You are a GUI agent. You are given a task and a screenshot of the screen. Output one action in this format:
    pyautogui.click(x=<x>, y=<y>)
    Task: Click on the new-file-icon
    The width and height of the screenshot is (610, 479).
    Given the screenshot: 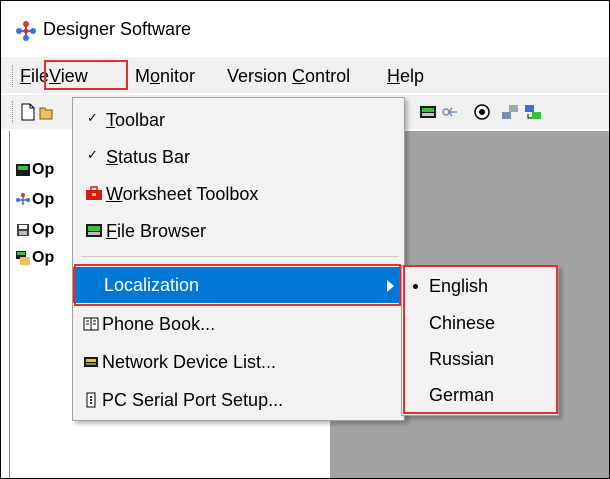 What is the action you would take?
    pyautogui.click(x=28, y=112)
    